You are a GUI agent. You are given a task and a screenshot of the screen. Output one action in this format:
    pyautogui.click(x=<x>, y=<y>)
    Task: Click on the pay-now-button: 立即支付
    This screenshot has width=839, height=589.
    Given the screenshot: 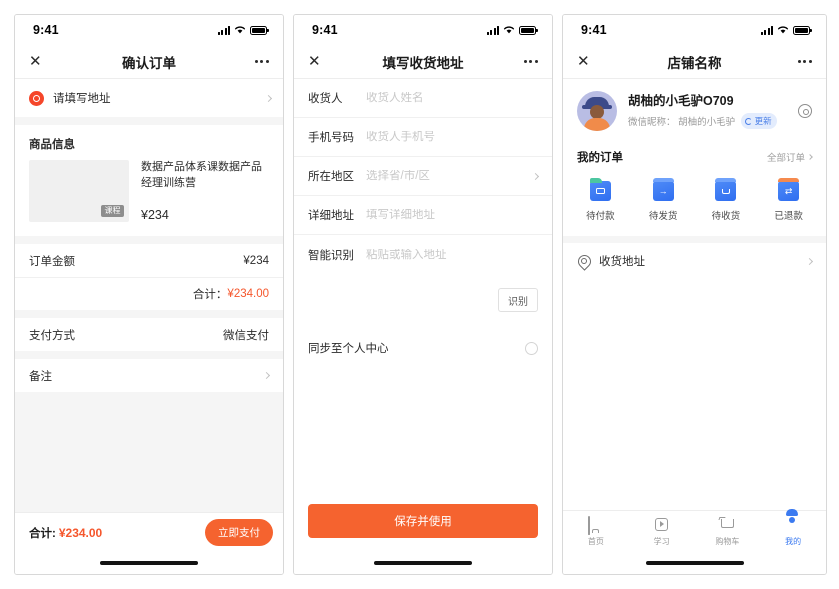 What is the action you would take?
    pyautogui.click(x=239, y=532)
    